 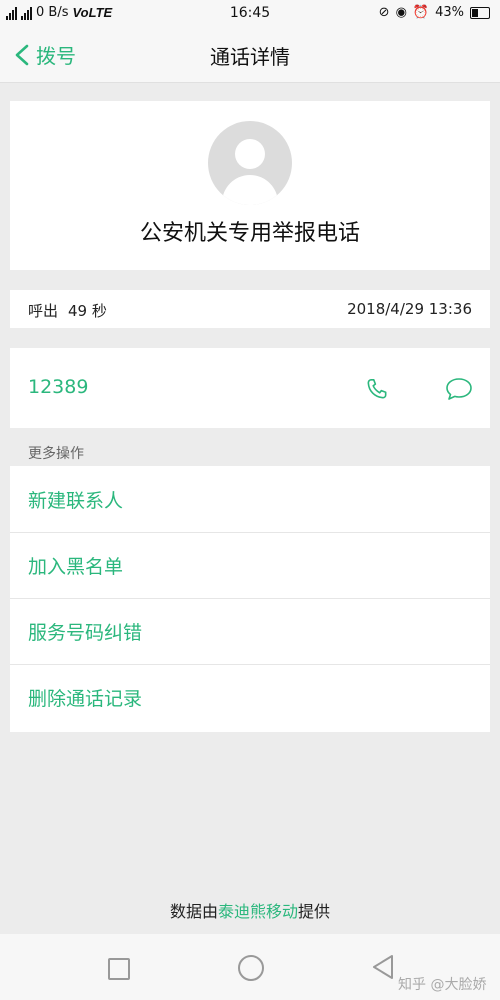 What do you see at coordinates (401, 12) in the screenshot?
I see `lock-rotation-icon: ◉` at bounding box center [401, 12].